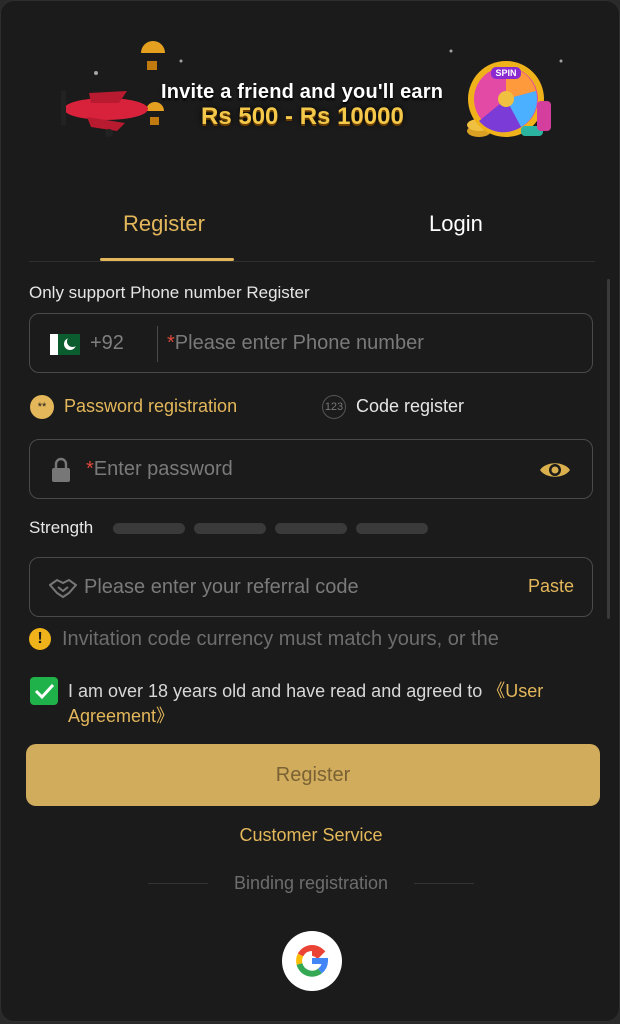  What do you see at coordinates (157, 344) in the screenshot?
I see `divider` at bounding box center [157, 344].